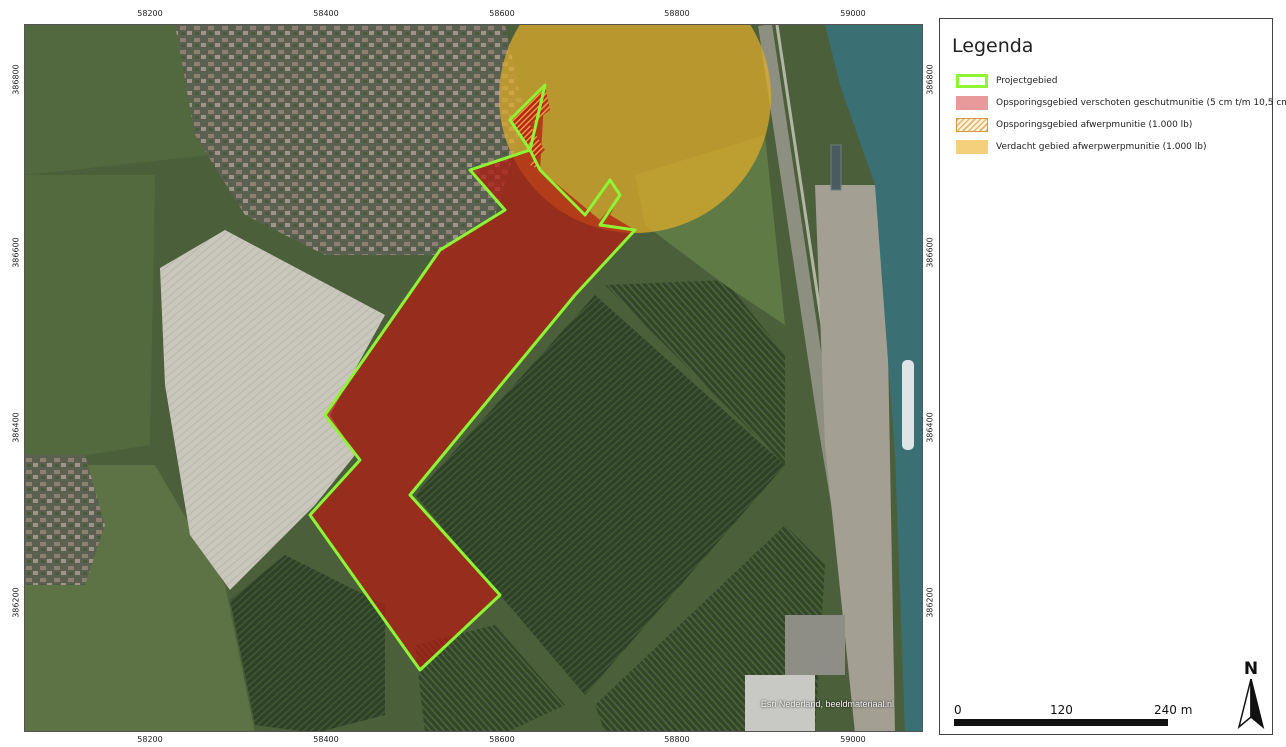 This screenshot has width=1286, height=747. I want to click on parking-lot, so click(815, 645).